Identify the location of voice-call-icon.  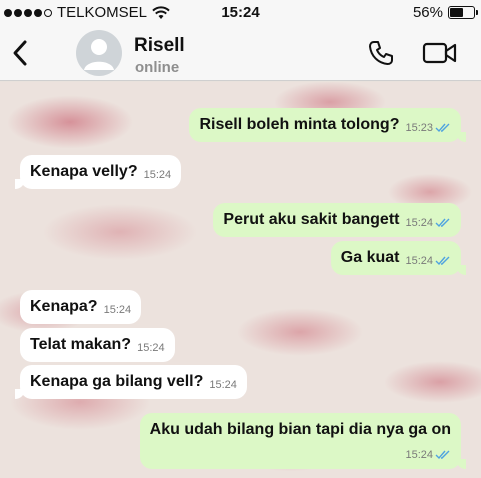
(381, 53).